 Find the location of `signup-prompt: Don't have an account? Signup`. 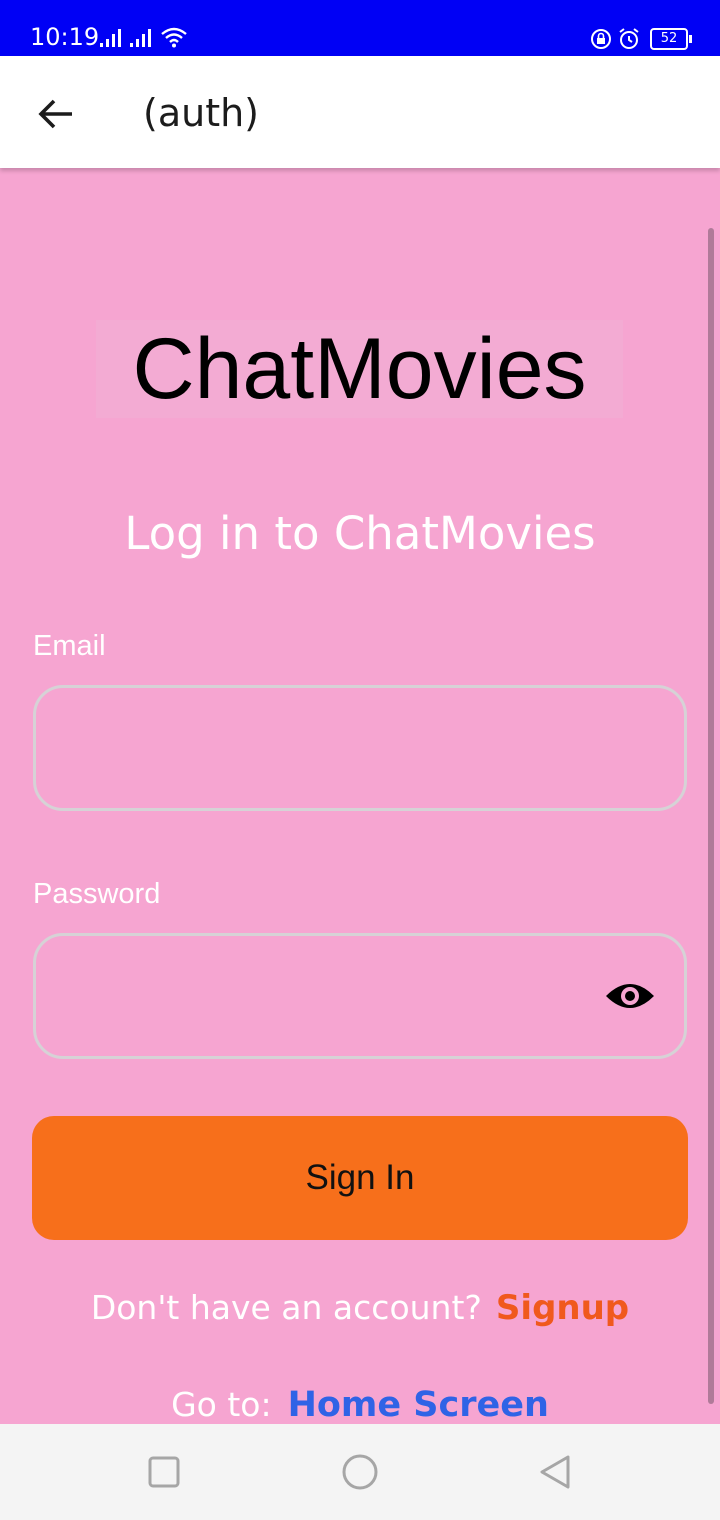

signup-prompt: Don't have an account? Signup is located at coordinates (360, 1308).